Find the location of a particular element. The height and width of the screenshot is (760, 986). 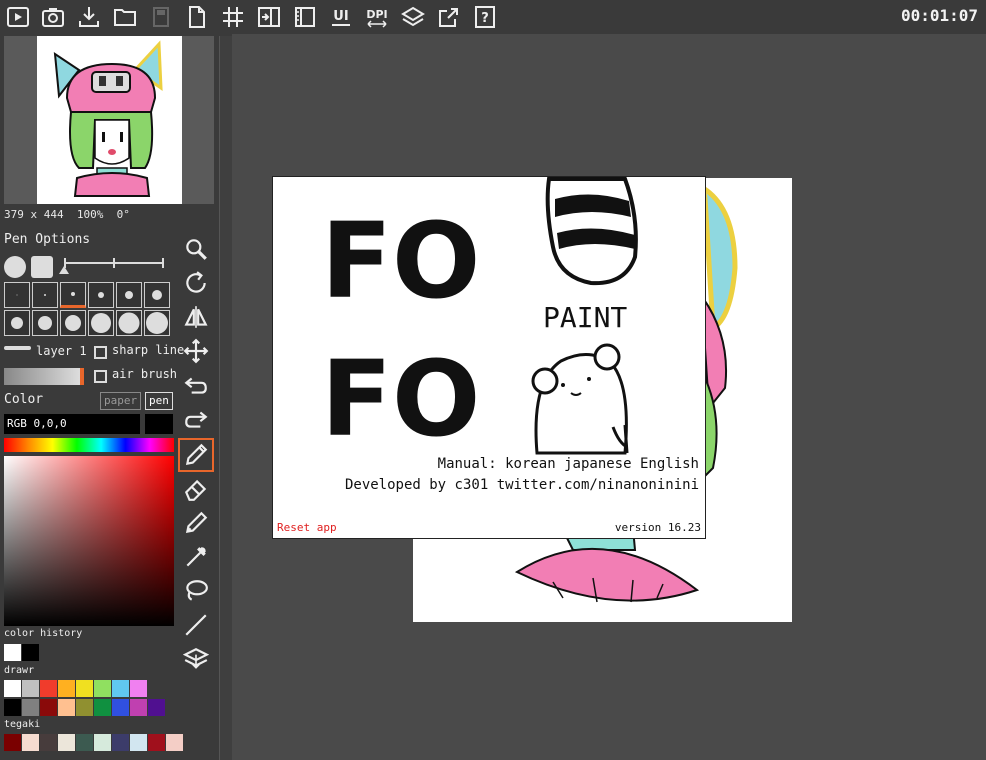

manual-japanese-link: japanese is located at coordinates (597, 464).